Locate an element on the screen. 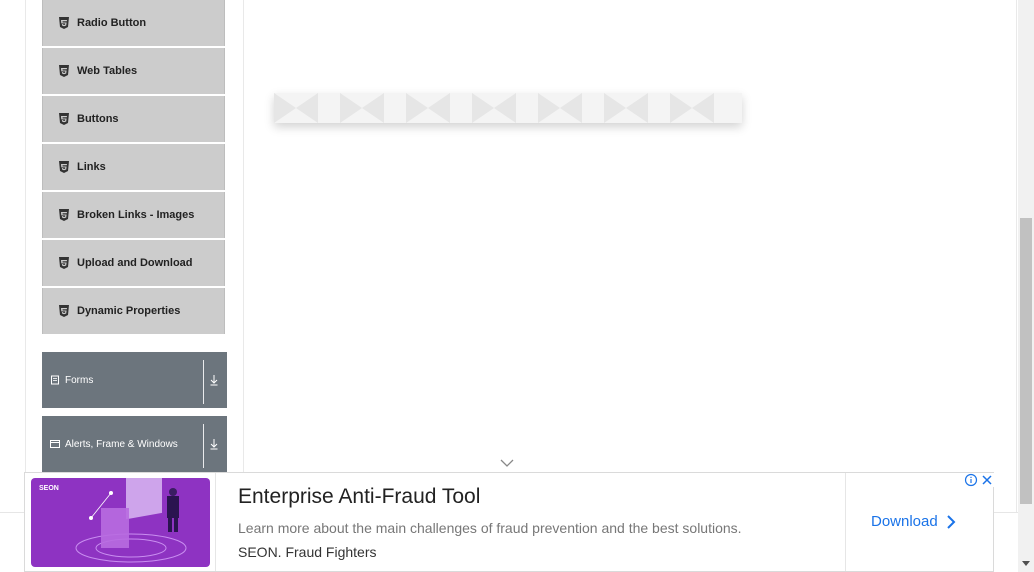 This screenshot has width=1034, height=572. window-icon is located at coordinates (55, 444).